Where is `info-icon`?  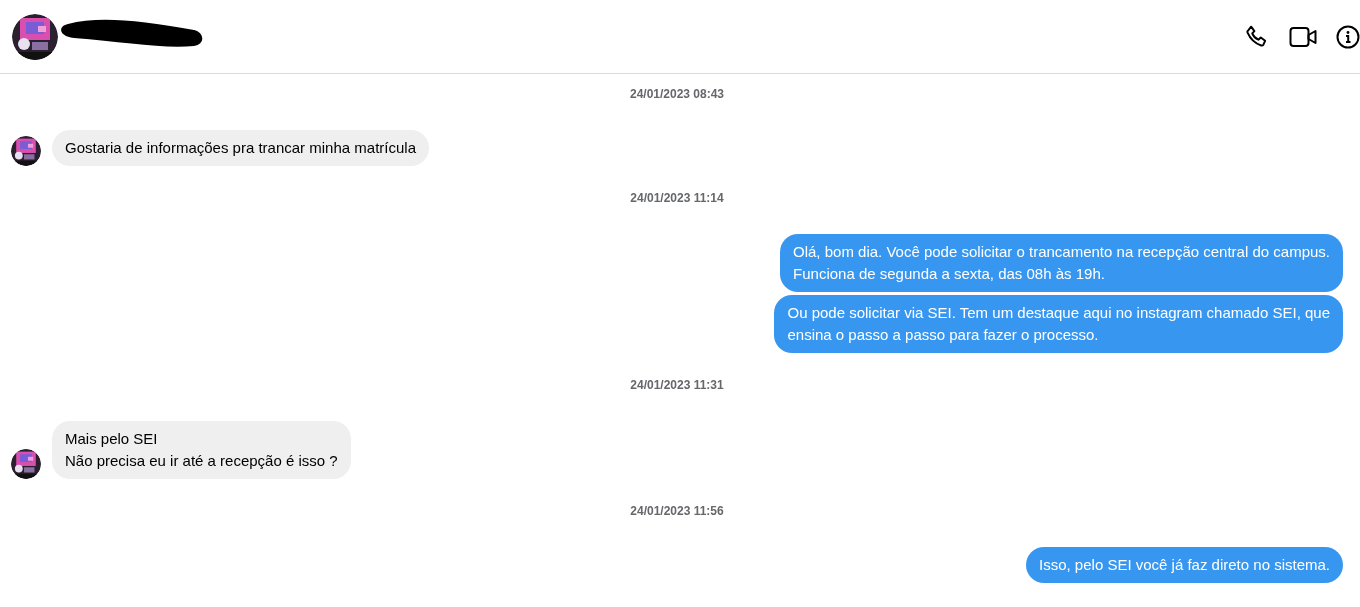
info-icon is located at coordinates (1348, 36).